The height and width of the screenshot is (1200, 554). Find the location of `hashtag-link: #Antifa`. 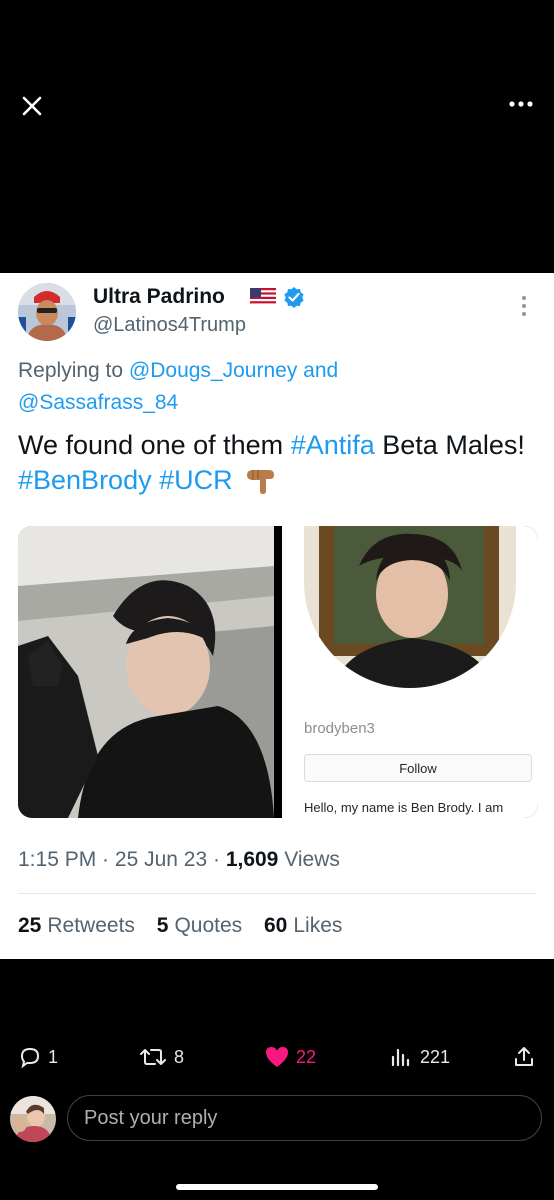

hashtag-link: #Antifa is located at coordinates (333, 445).